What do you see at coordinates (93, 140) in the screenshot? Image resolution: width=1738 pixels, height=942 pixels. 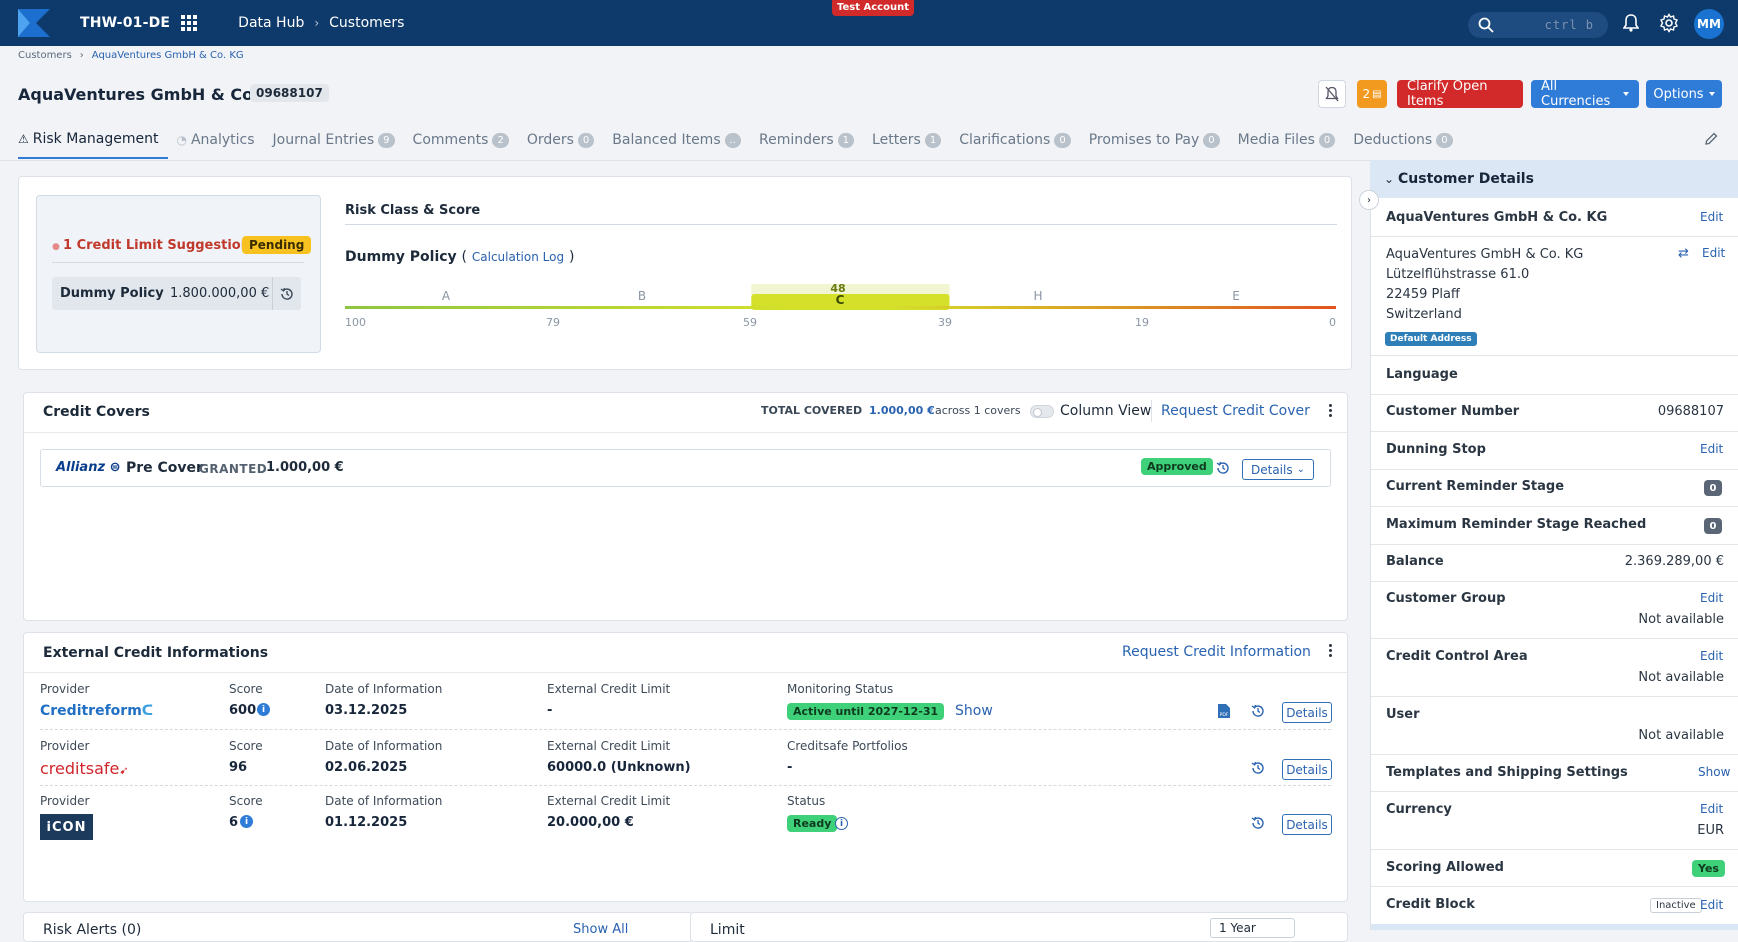 I see `tab-risk-management: ⚠ Risk Management` at bounding box center [93, 140].